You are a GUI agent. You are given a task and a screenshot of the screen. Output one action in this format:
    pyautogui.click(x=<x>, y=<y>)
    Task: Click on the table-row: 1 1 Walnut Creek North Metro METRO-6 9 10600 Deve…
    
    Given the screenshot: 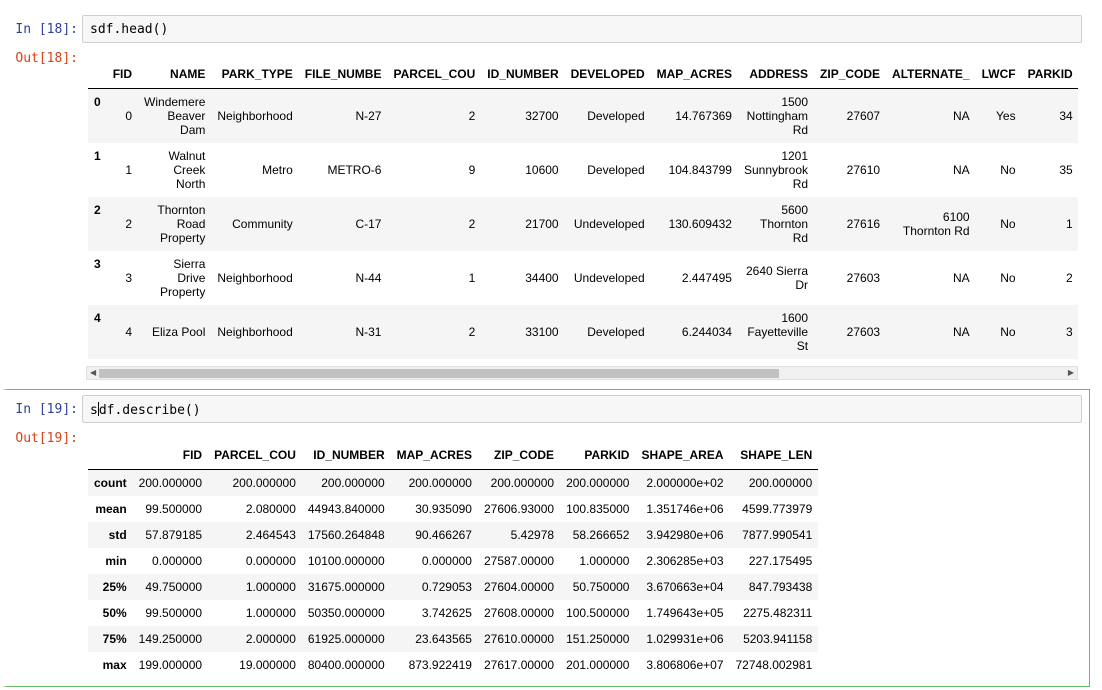 What is the action you would take?
    pyautogui.click(x=583, y=170)
    